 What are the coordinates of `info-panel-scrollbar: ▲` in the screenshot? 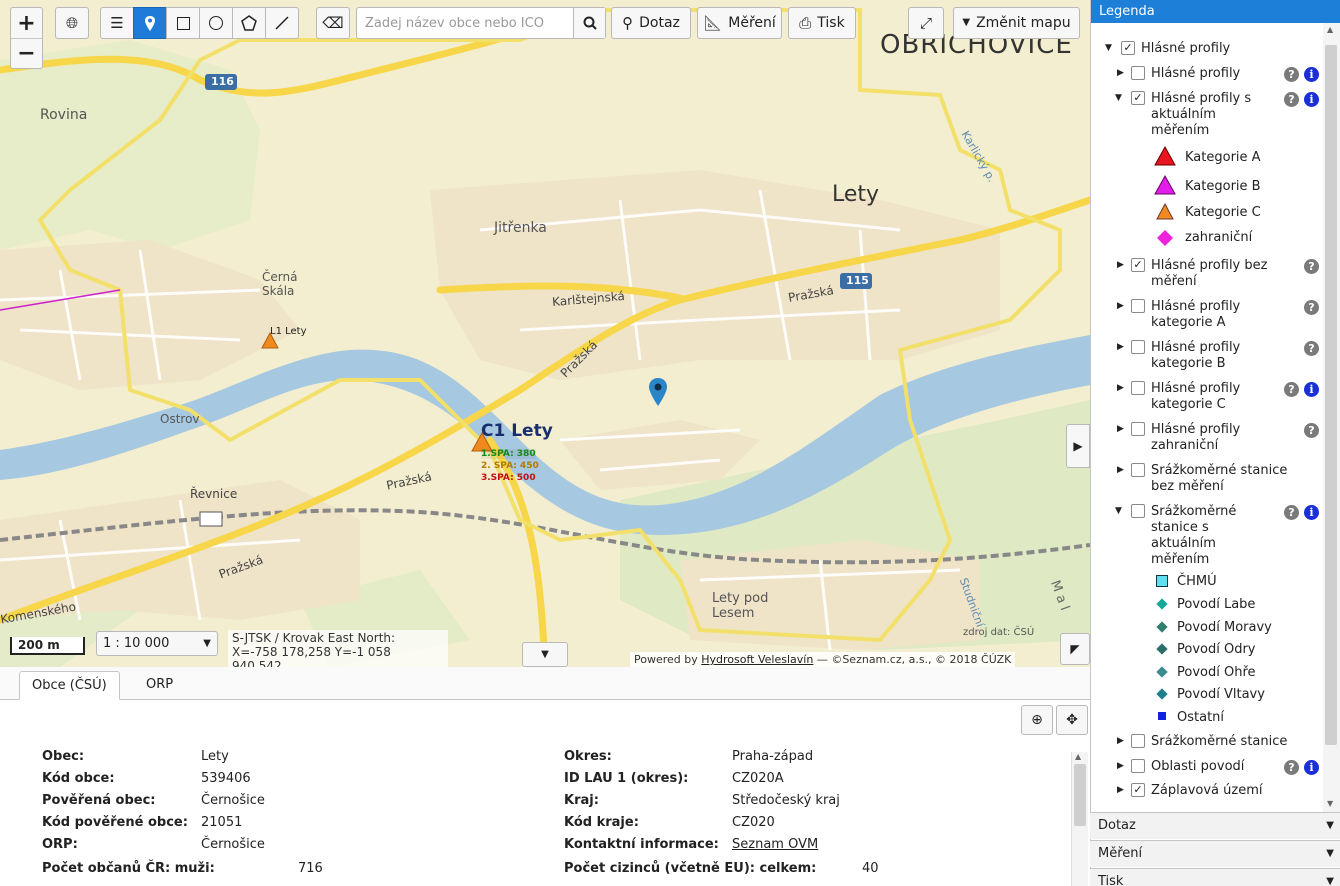 It's located at (1079, 819).